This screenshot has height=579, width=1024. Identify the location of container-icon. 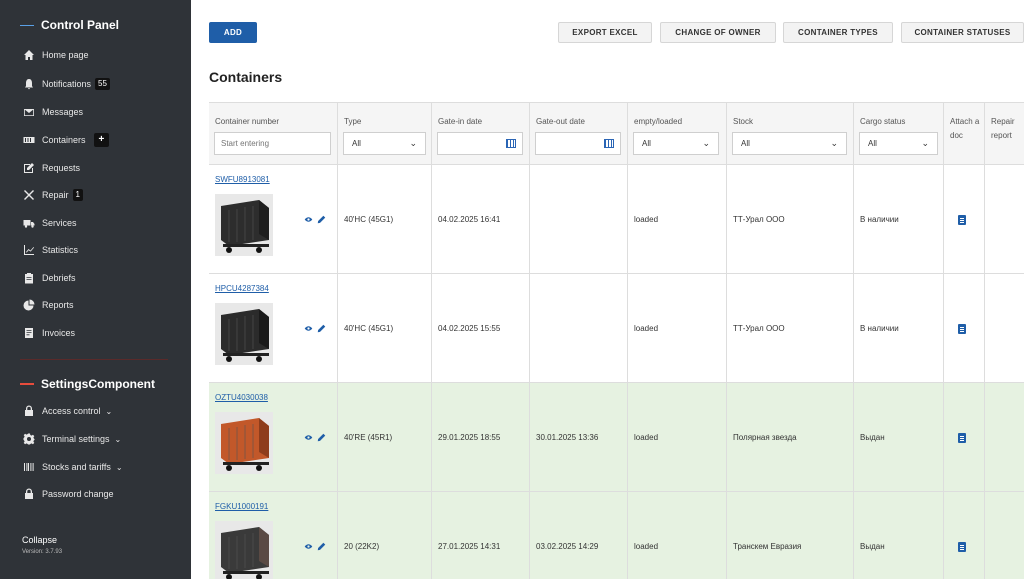
(28, 140).